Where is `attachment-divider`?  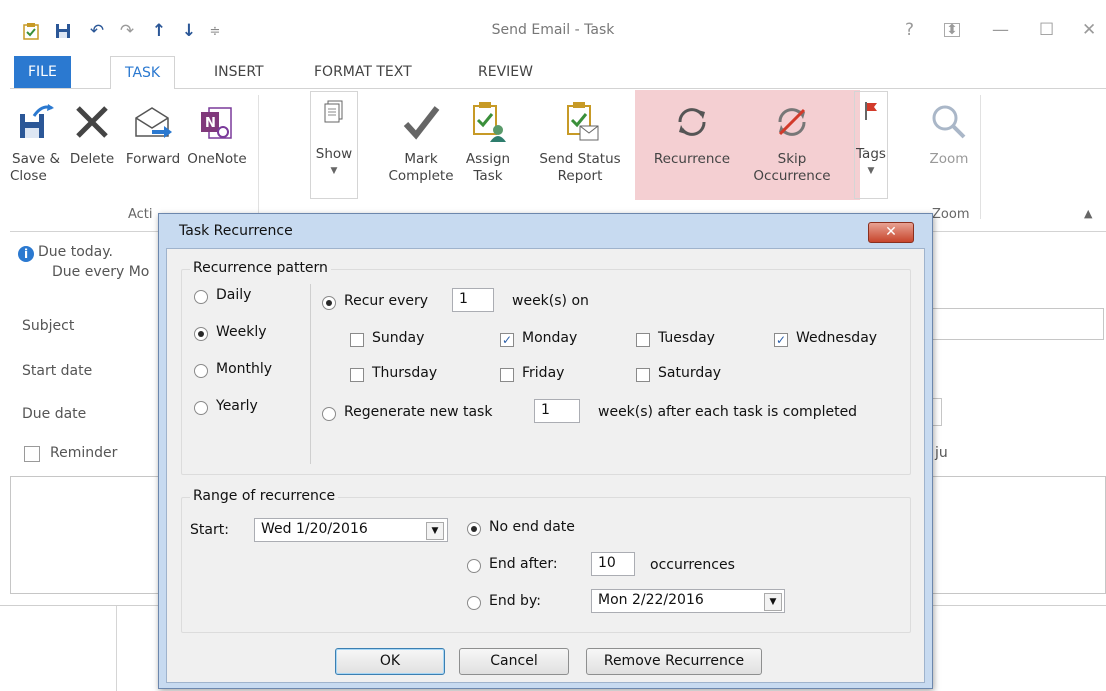 attachment-divider is located at coordinates (116, 648).